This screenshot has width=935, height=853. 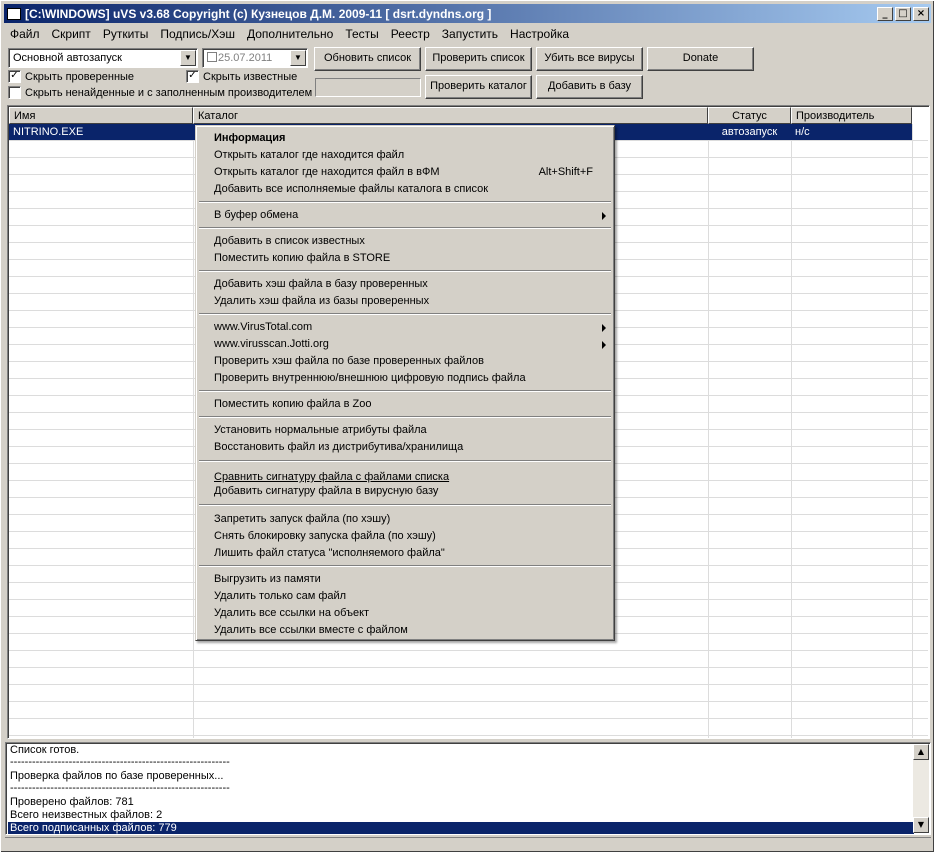 What do you see at coordinates (14, 13) in the screenshot?
I see `app-icon` at bounding box center [14, 13].